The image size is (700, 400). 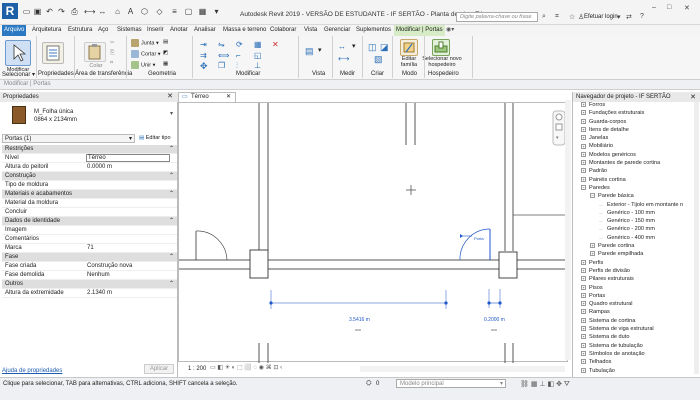 What do you see at coordinates (634, 138) in the screenshot?
I see `browser-tree-item: + Janelas` at bounding box center [634, 138].